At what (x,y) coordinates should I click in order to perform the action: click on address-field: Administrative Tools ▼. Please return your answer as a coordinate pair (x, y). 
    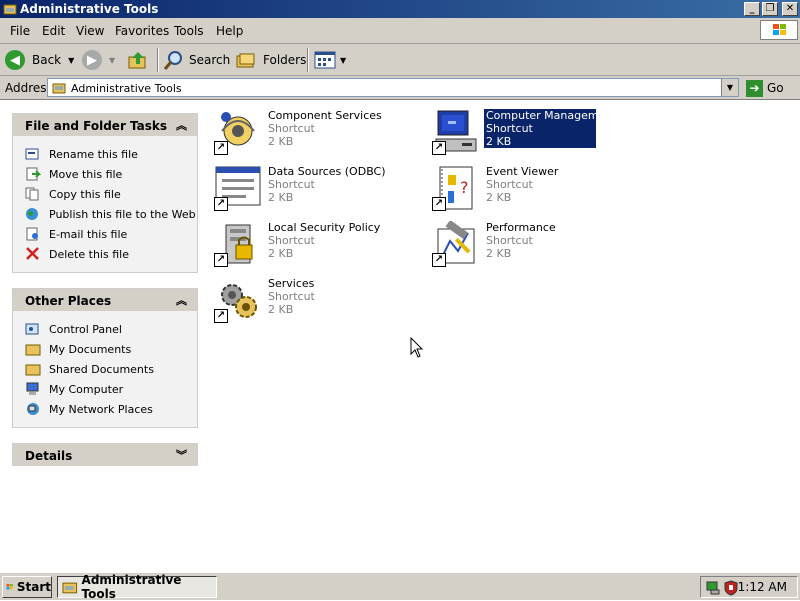
    Looking at the image, I should click on (393, 87).